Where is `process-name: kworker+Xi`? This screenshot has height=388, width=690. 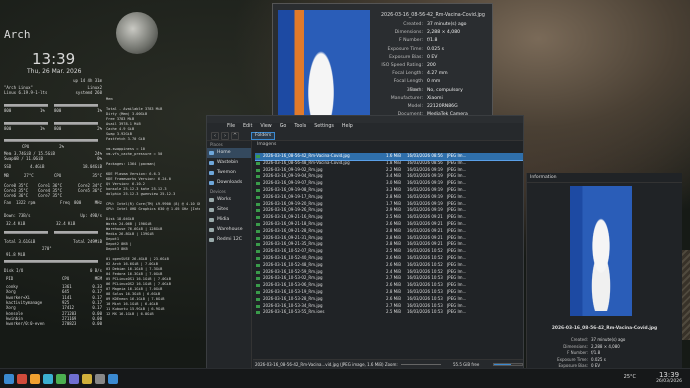
process-name: kworker+Xi is located at coordinates (18, 297).